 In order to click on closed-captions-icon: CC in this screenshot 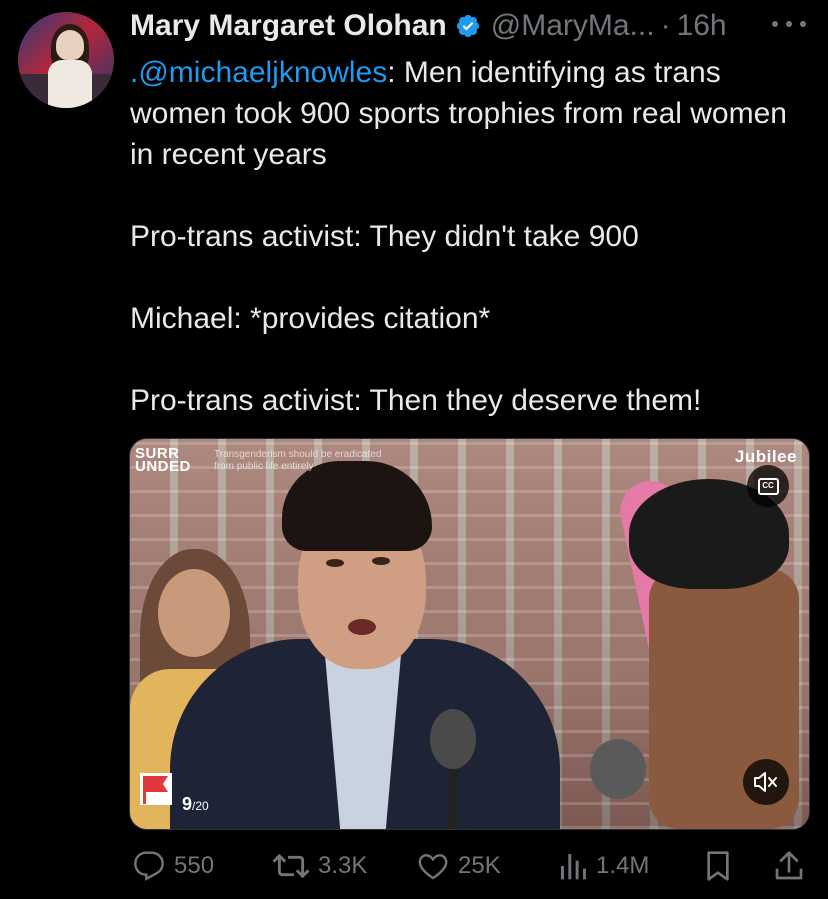, I will do `click(768, 486)`.